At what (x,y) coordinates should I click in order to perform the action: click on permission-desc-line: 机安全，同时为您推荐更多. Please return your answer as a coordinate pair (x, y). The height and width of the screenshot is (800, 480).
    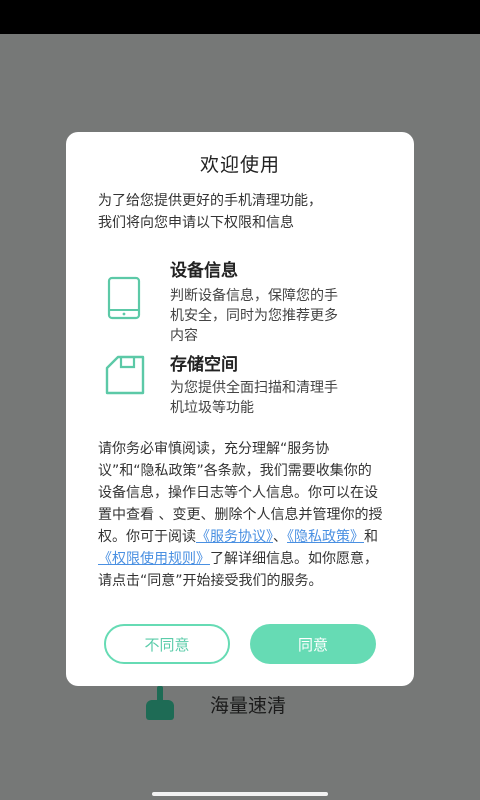
    Looking at the image, I should click on (254, 316).